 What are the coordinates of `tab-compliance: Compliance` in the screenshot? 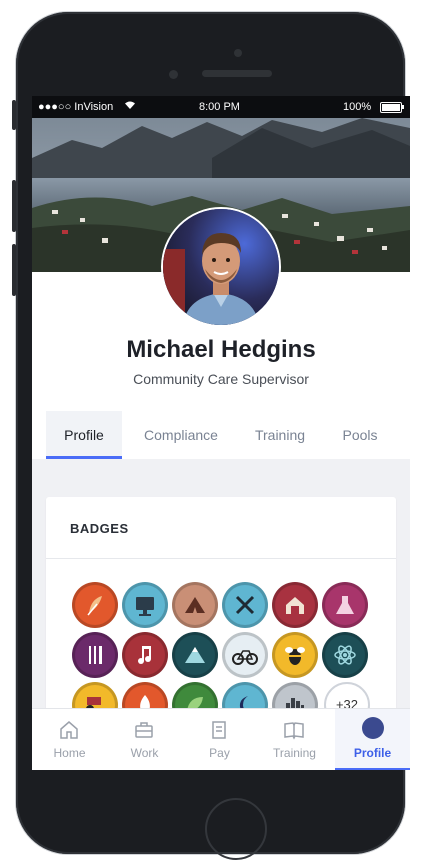 It's located at (181, 435).